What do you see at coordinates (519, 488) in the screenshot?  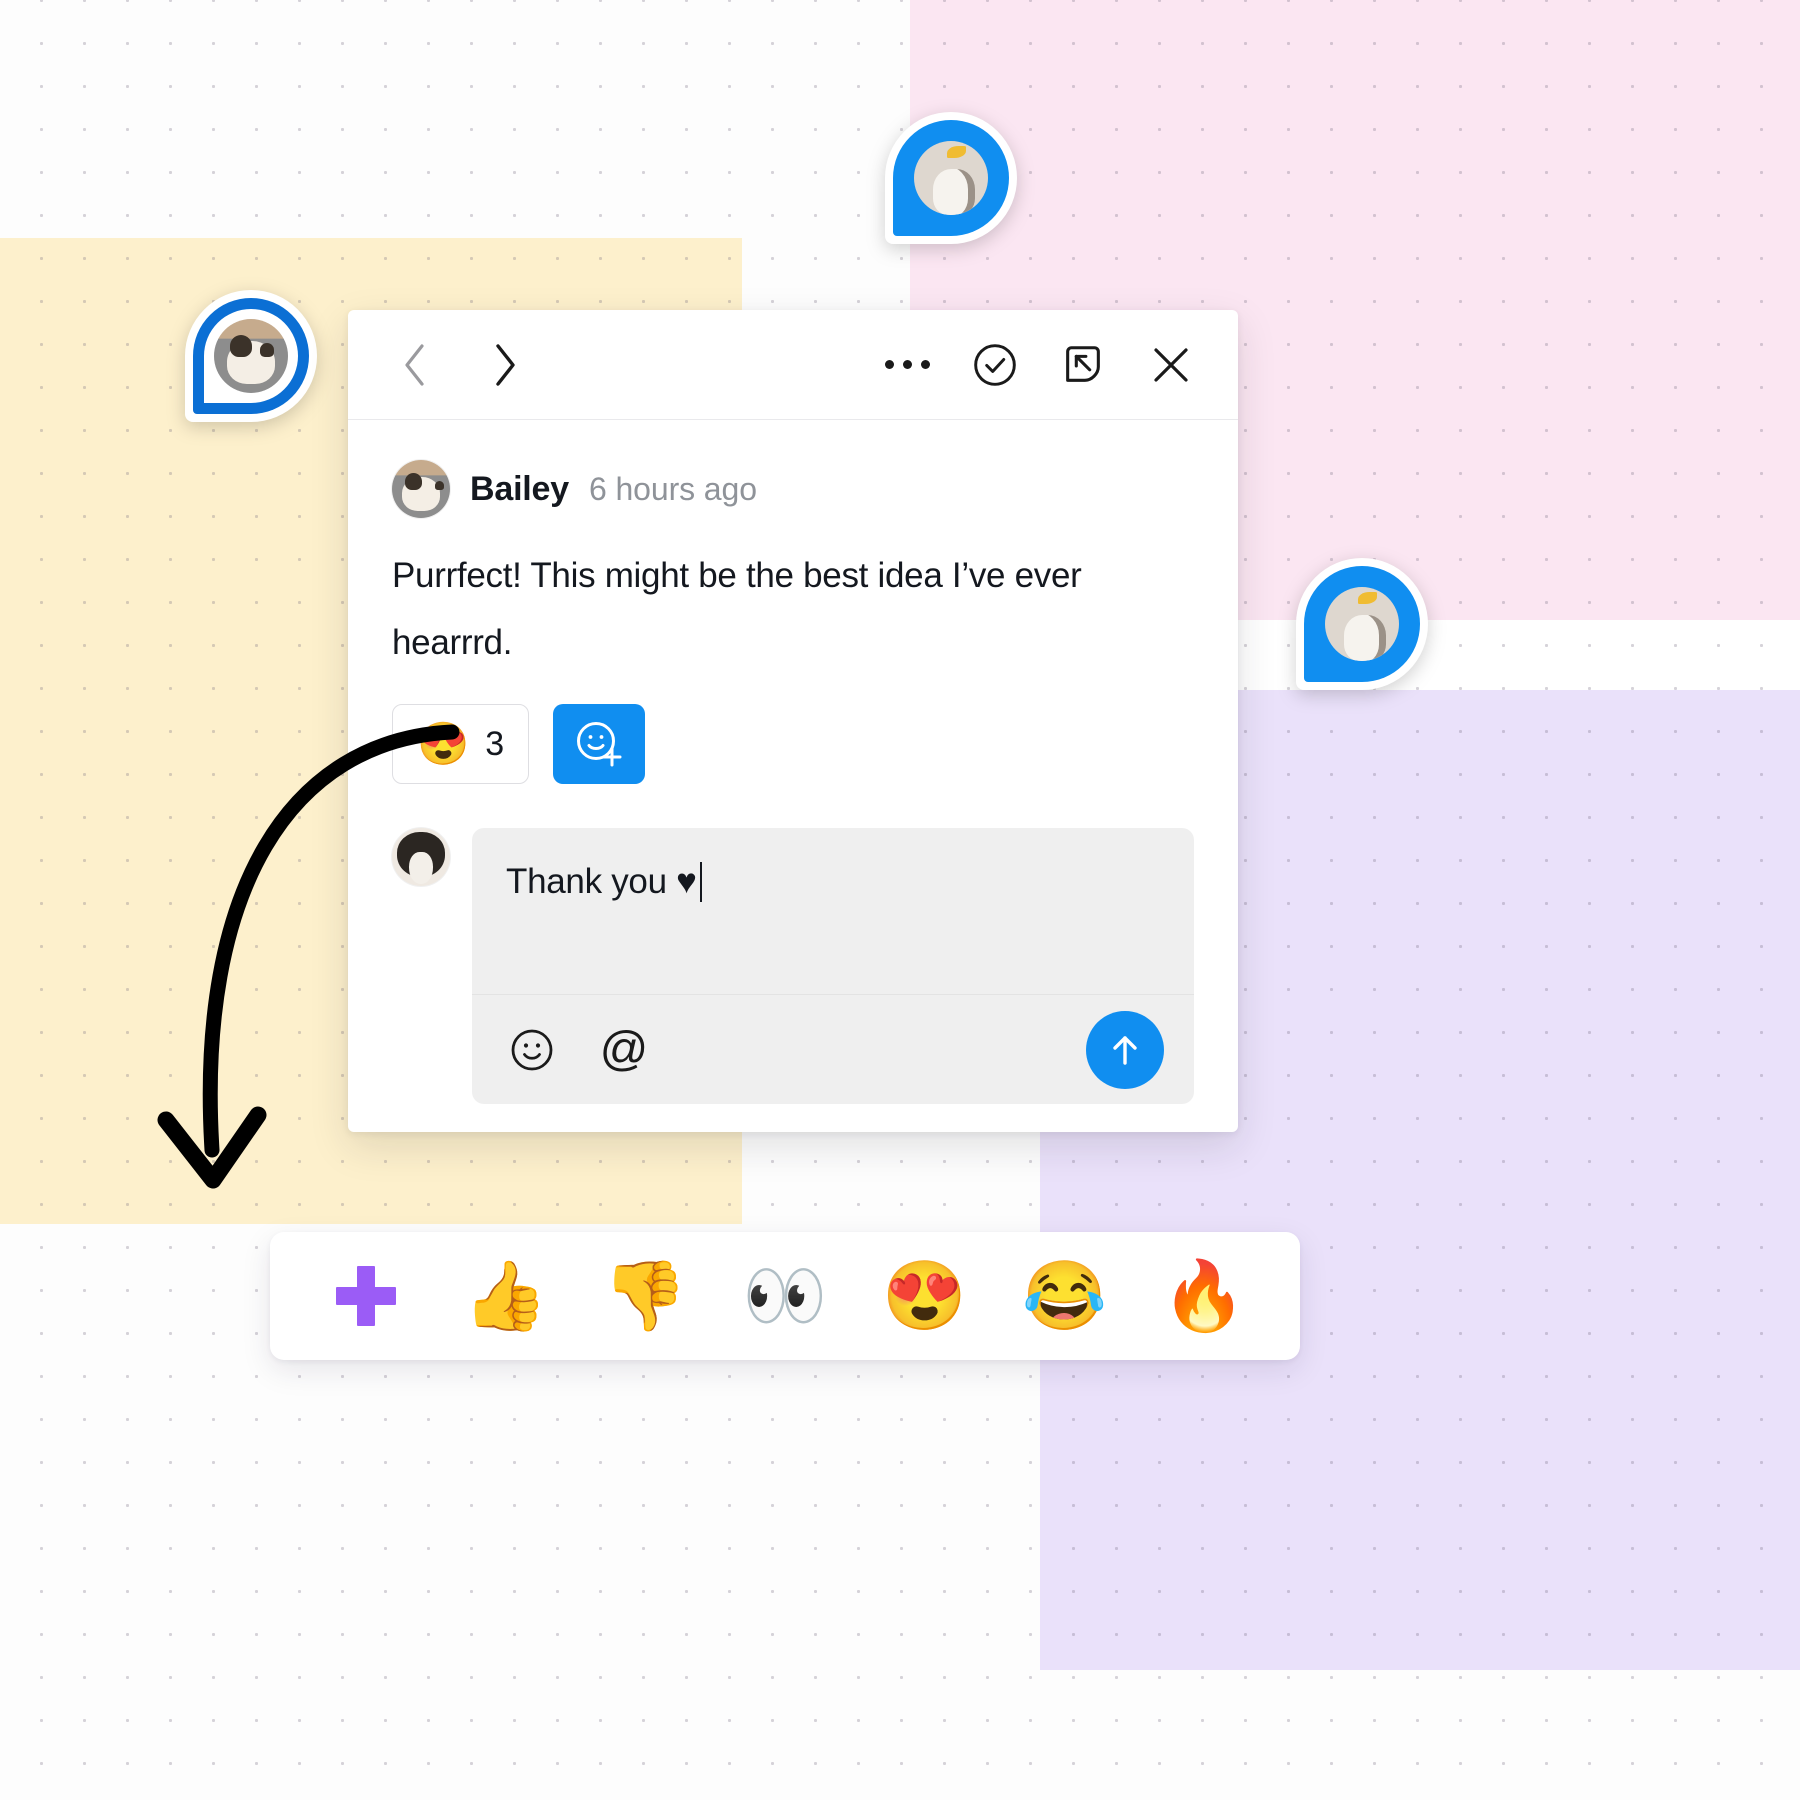 I see `message-author: Bailey` at bounding box center [519, 488].